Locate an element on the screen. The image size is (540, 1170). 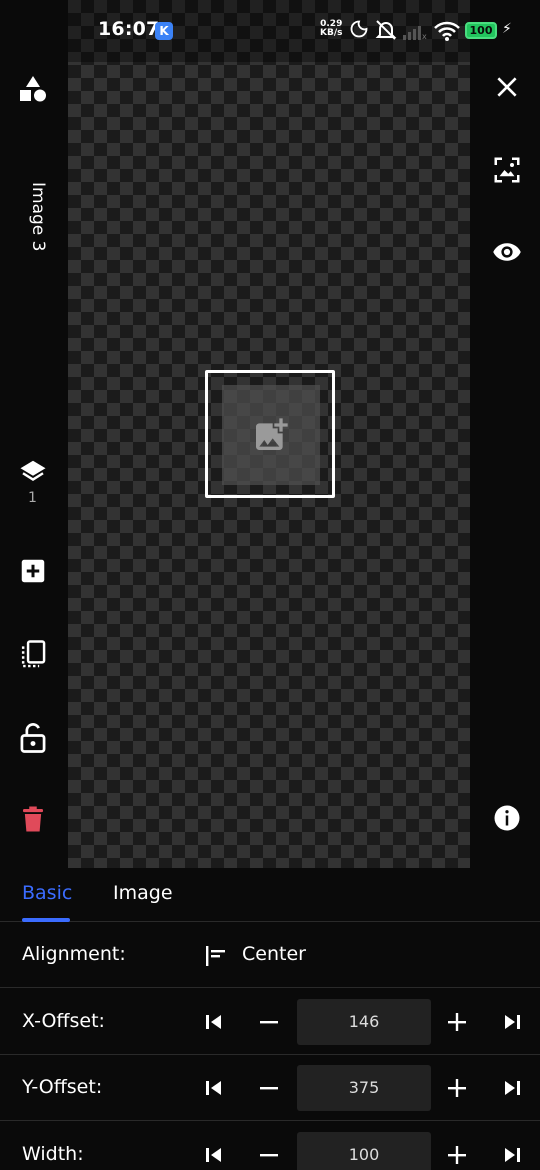
fit-image-icon is located at coordinates (507, 170).